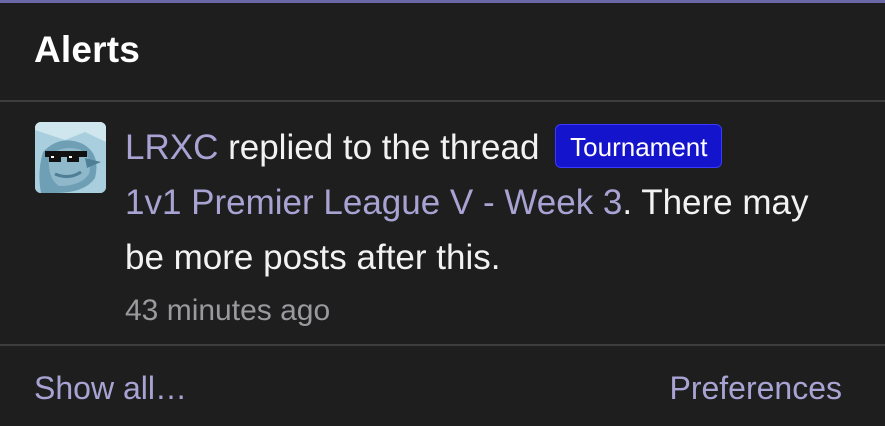 The width and height of the screenshot is (885, 426). I want to click on user-link: LRXC, so click(171, 147).